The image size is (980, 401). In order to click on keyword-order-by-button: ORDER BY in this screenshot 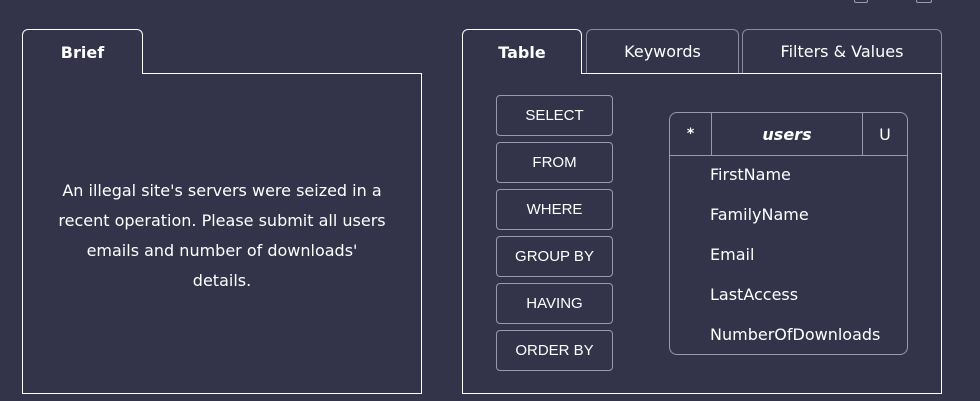, I will do `click(554, 350)`.